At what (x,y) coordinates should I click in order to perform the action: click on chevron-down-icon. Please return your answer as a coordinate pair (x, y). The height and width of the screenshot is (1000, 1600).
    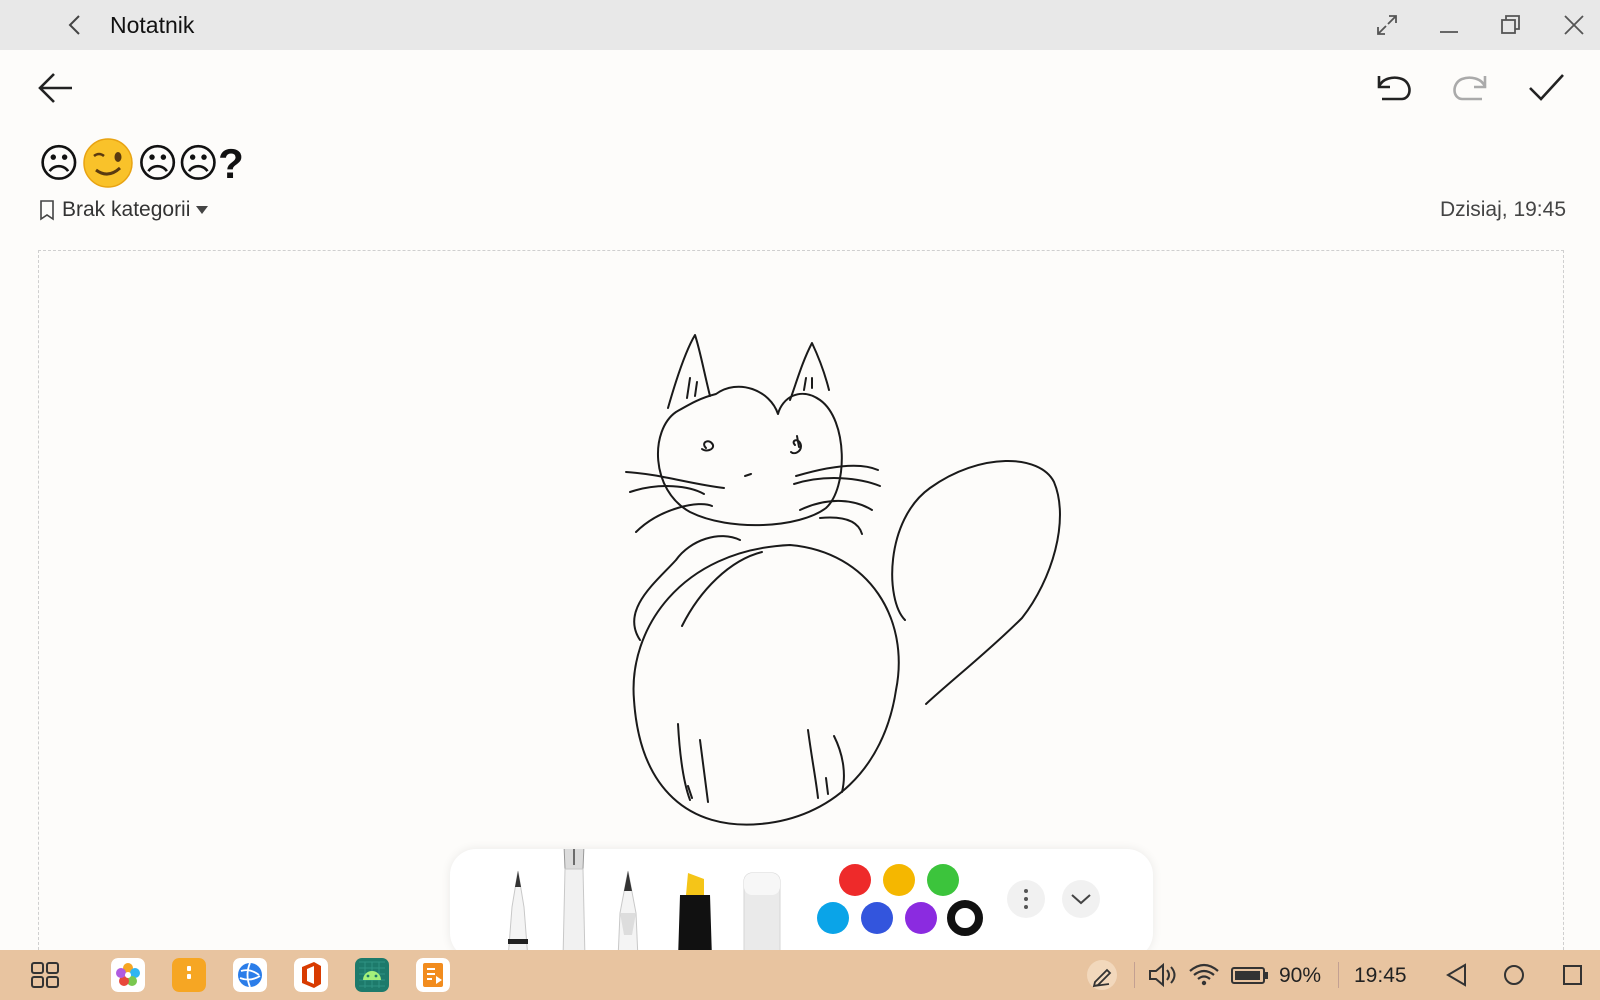
    Looking at the image, I should click on (1081, 899).